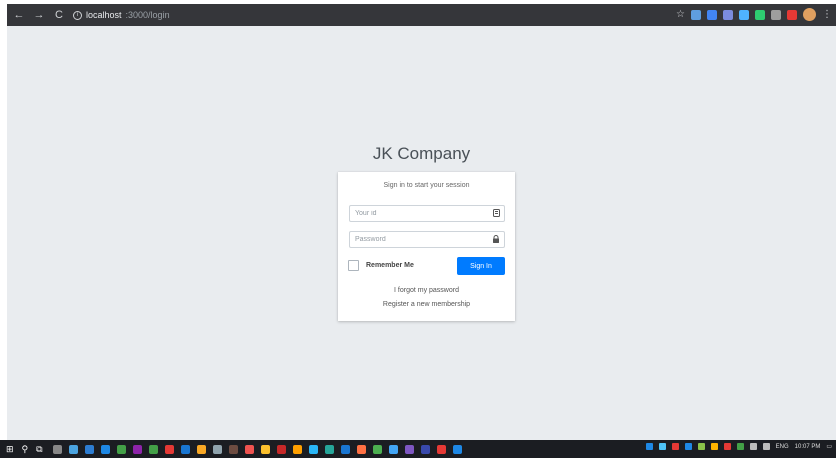 This screenshot has width=836, height=458. Describe the element at coordinates (808, 447) in the screenshot. I see `clock: 10:07 PM` at that location.